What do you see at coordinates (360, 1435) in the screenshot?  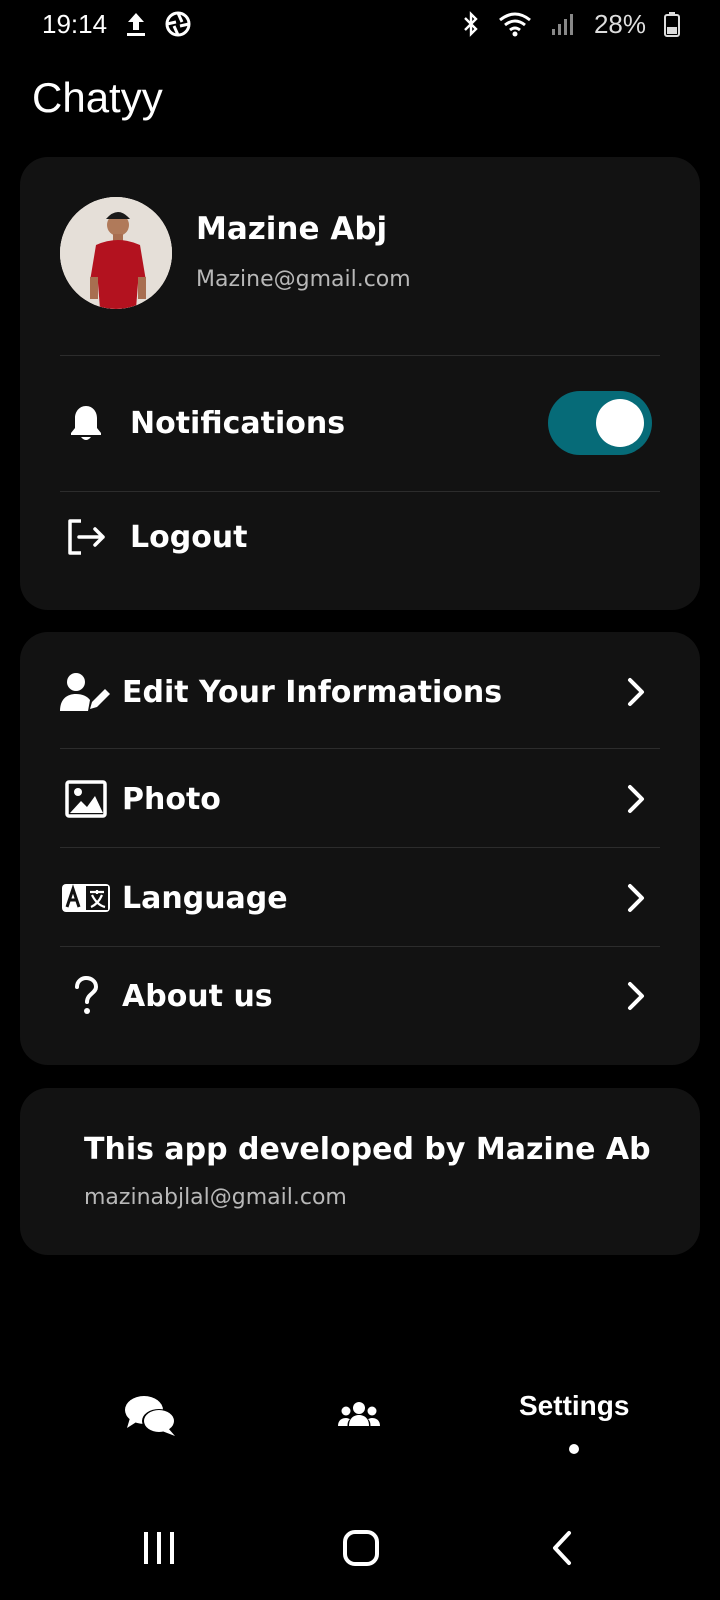 I see `bottom-nav: Settings` at bounding box center [360, 1435].